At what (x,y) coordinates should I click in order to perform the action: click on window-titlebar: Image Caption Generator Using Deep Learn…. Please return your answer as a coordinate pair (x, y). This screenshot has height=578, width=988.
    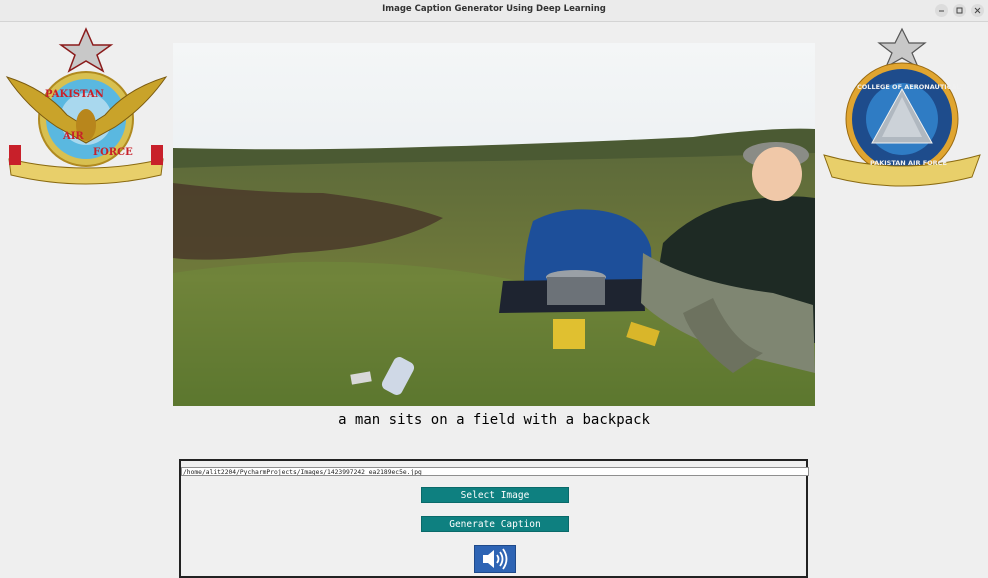
    Looking at the image, I should click on (494, 11).